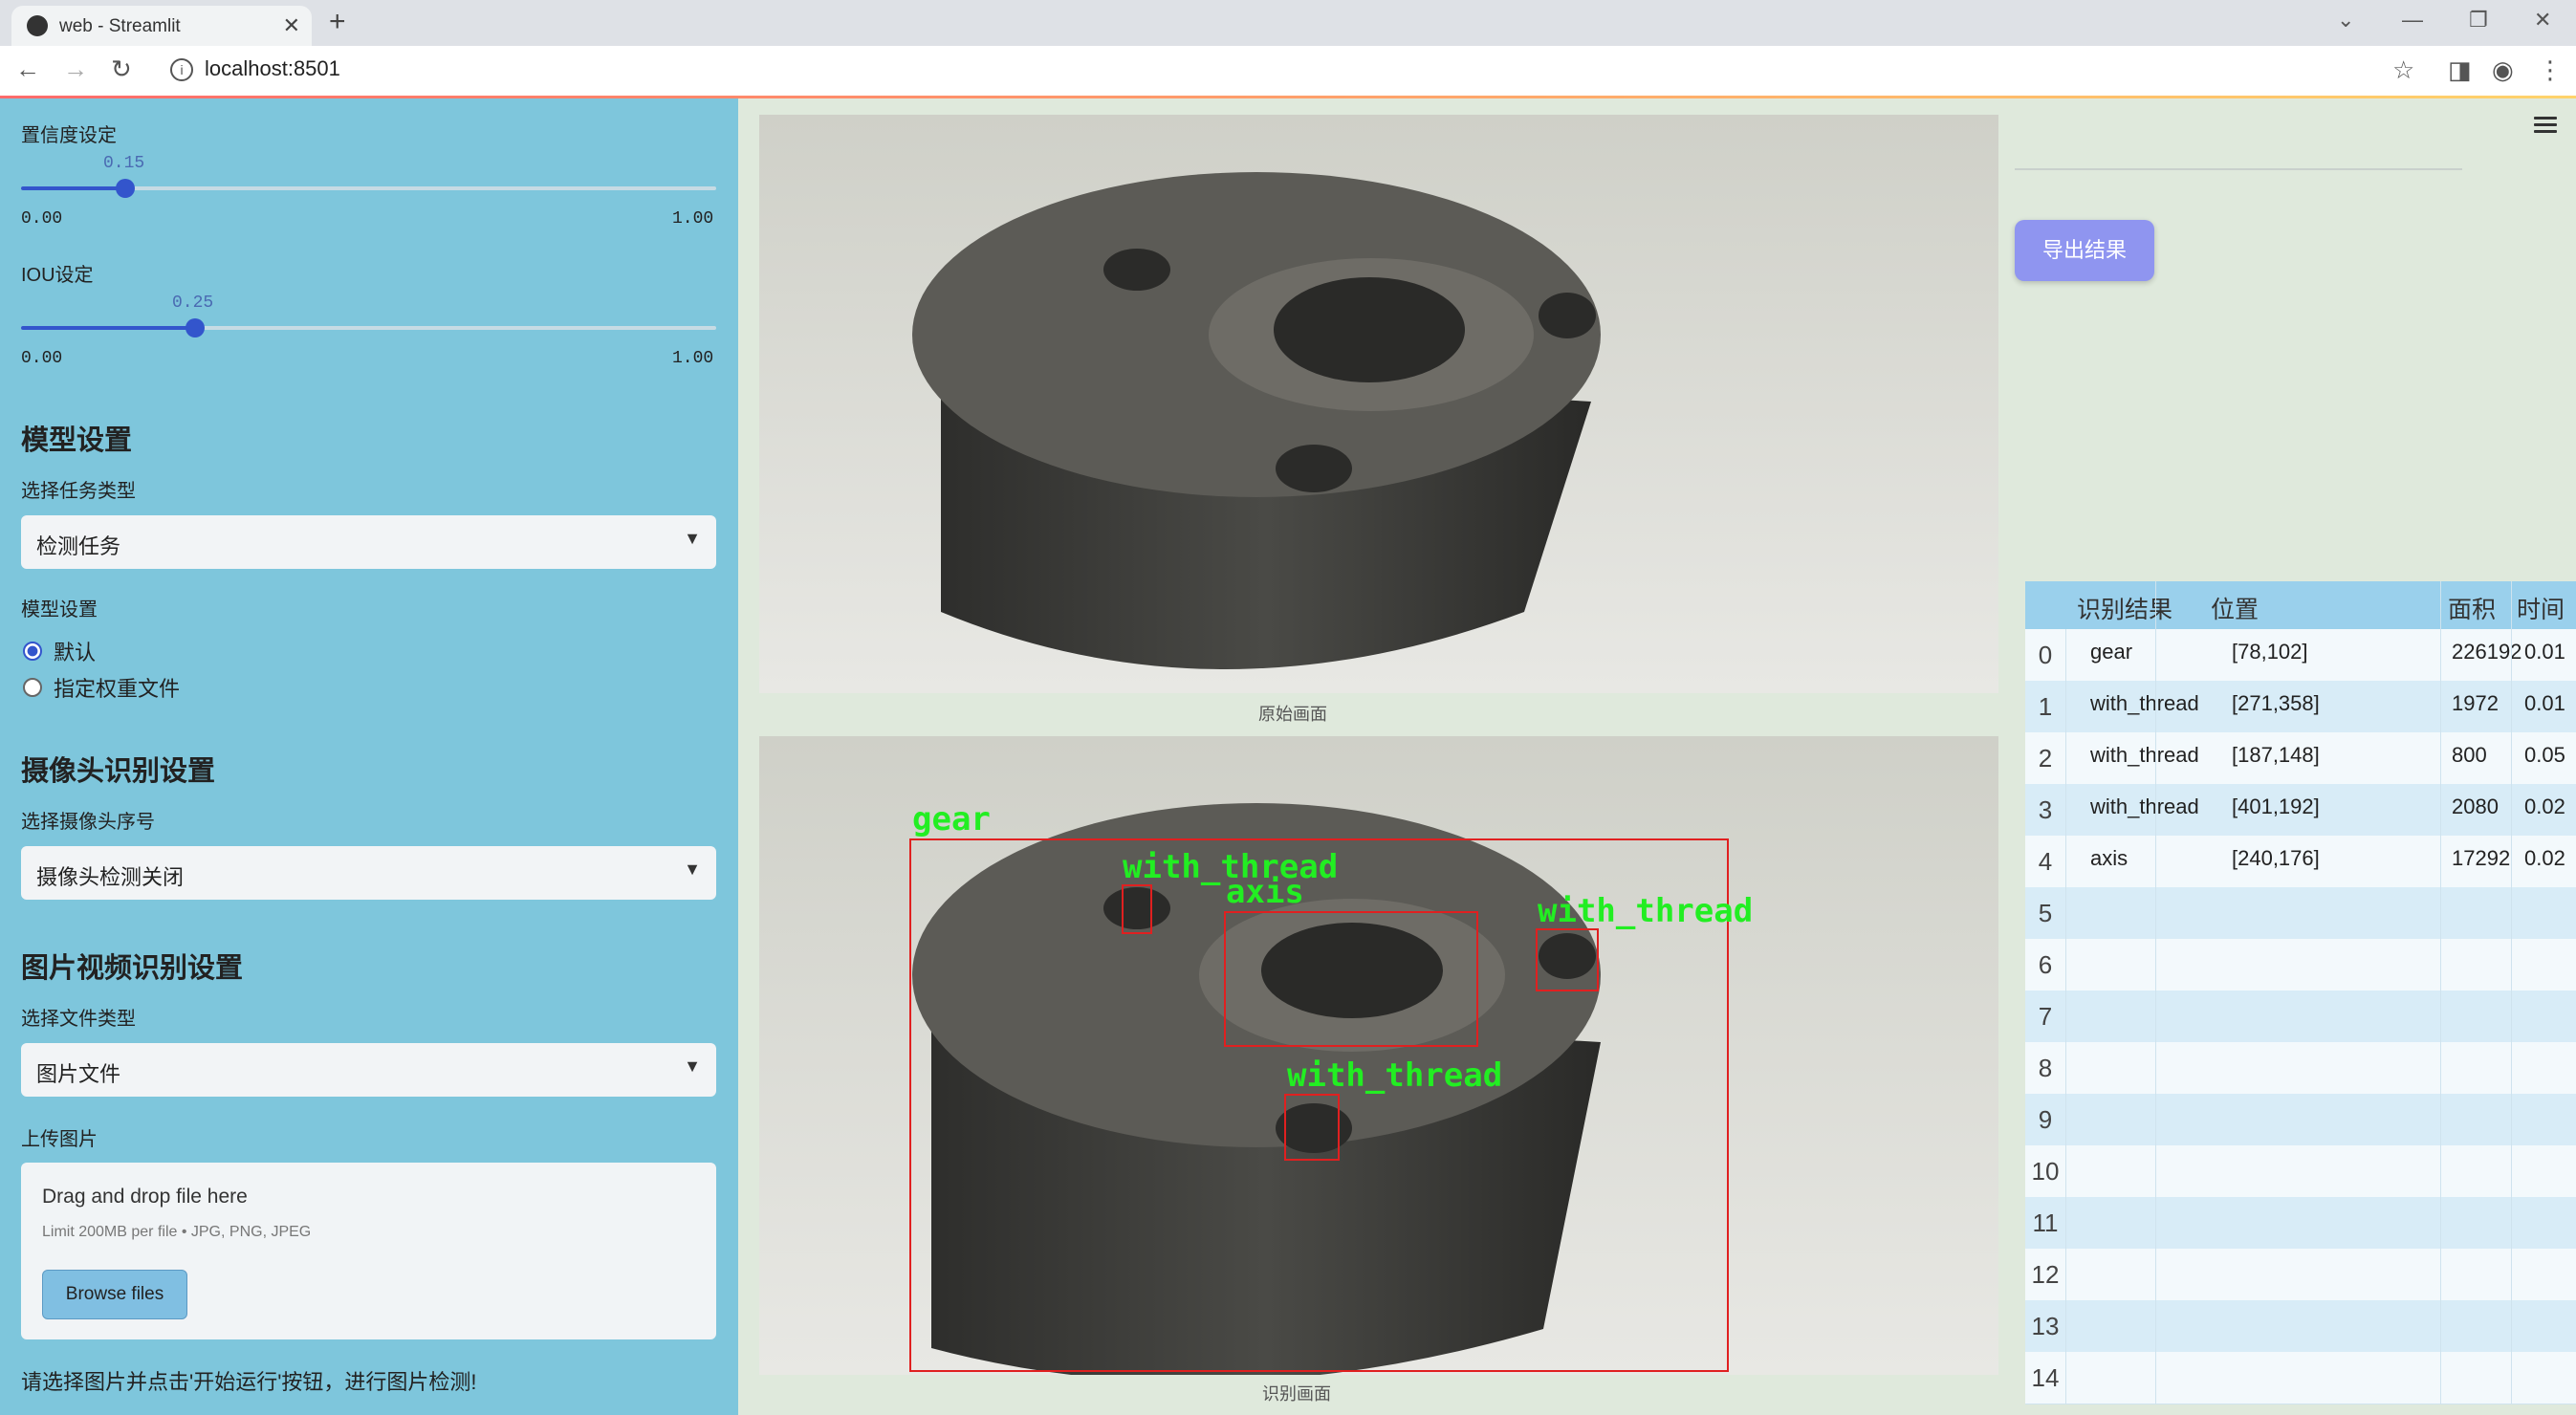 Image resolution: width=2576 pixels, height=1415 pixels. What do you see at coordinates (78, 1074) in the screenshot?
I see `file-type-value: 图片文件` at bounding box center [78, 1074].